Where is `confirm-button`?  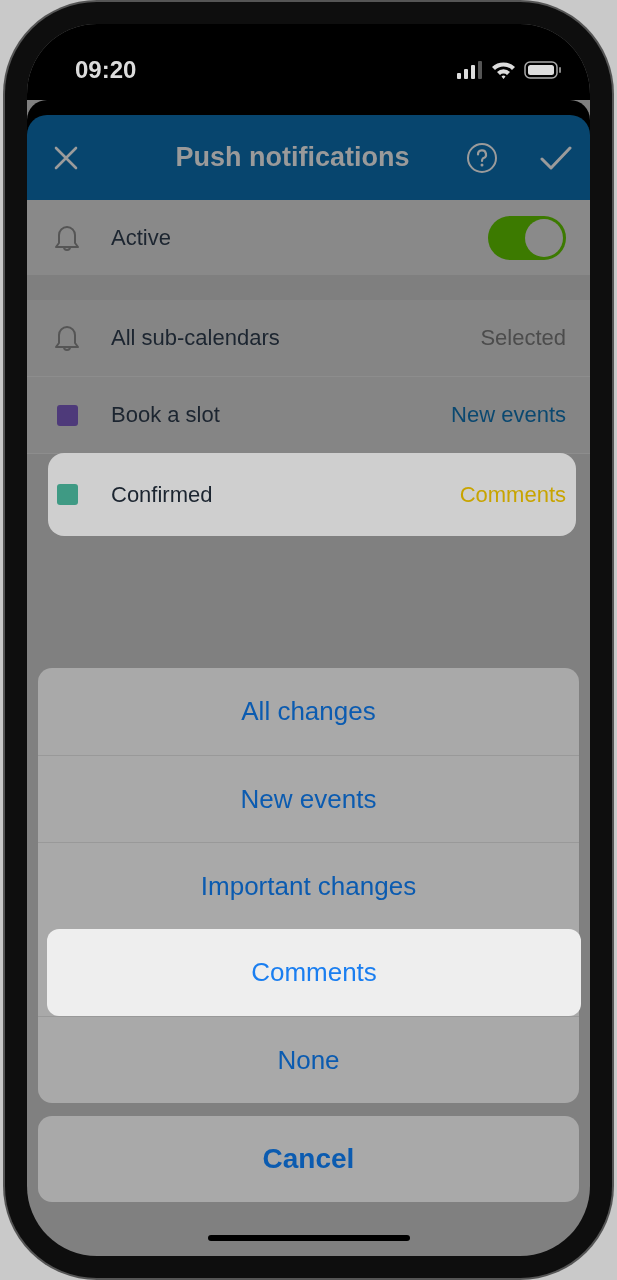
confirm-button is located at coordinates (556, 157).